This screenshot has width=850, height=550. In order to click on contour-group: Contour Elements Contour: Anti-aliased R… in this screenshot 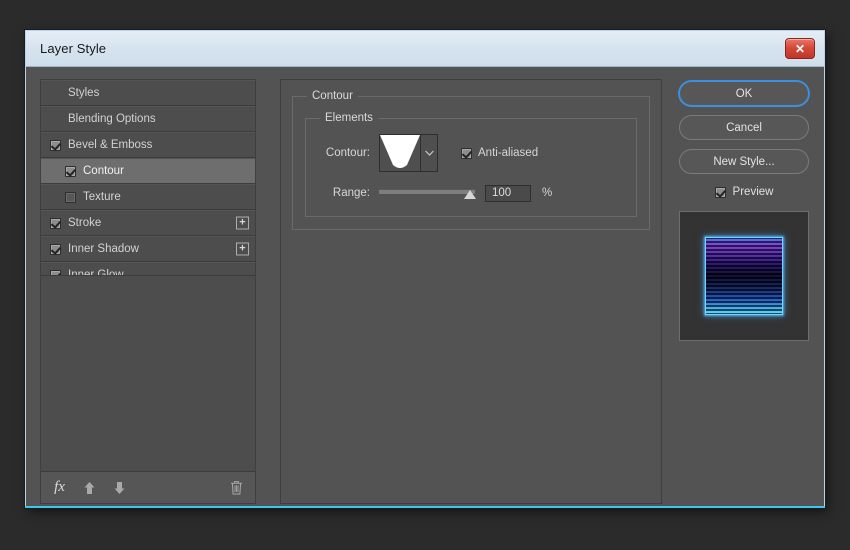, I will do `click(471, 160)`.